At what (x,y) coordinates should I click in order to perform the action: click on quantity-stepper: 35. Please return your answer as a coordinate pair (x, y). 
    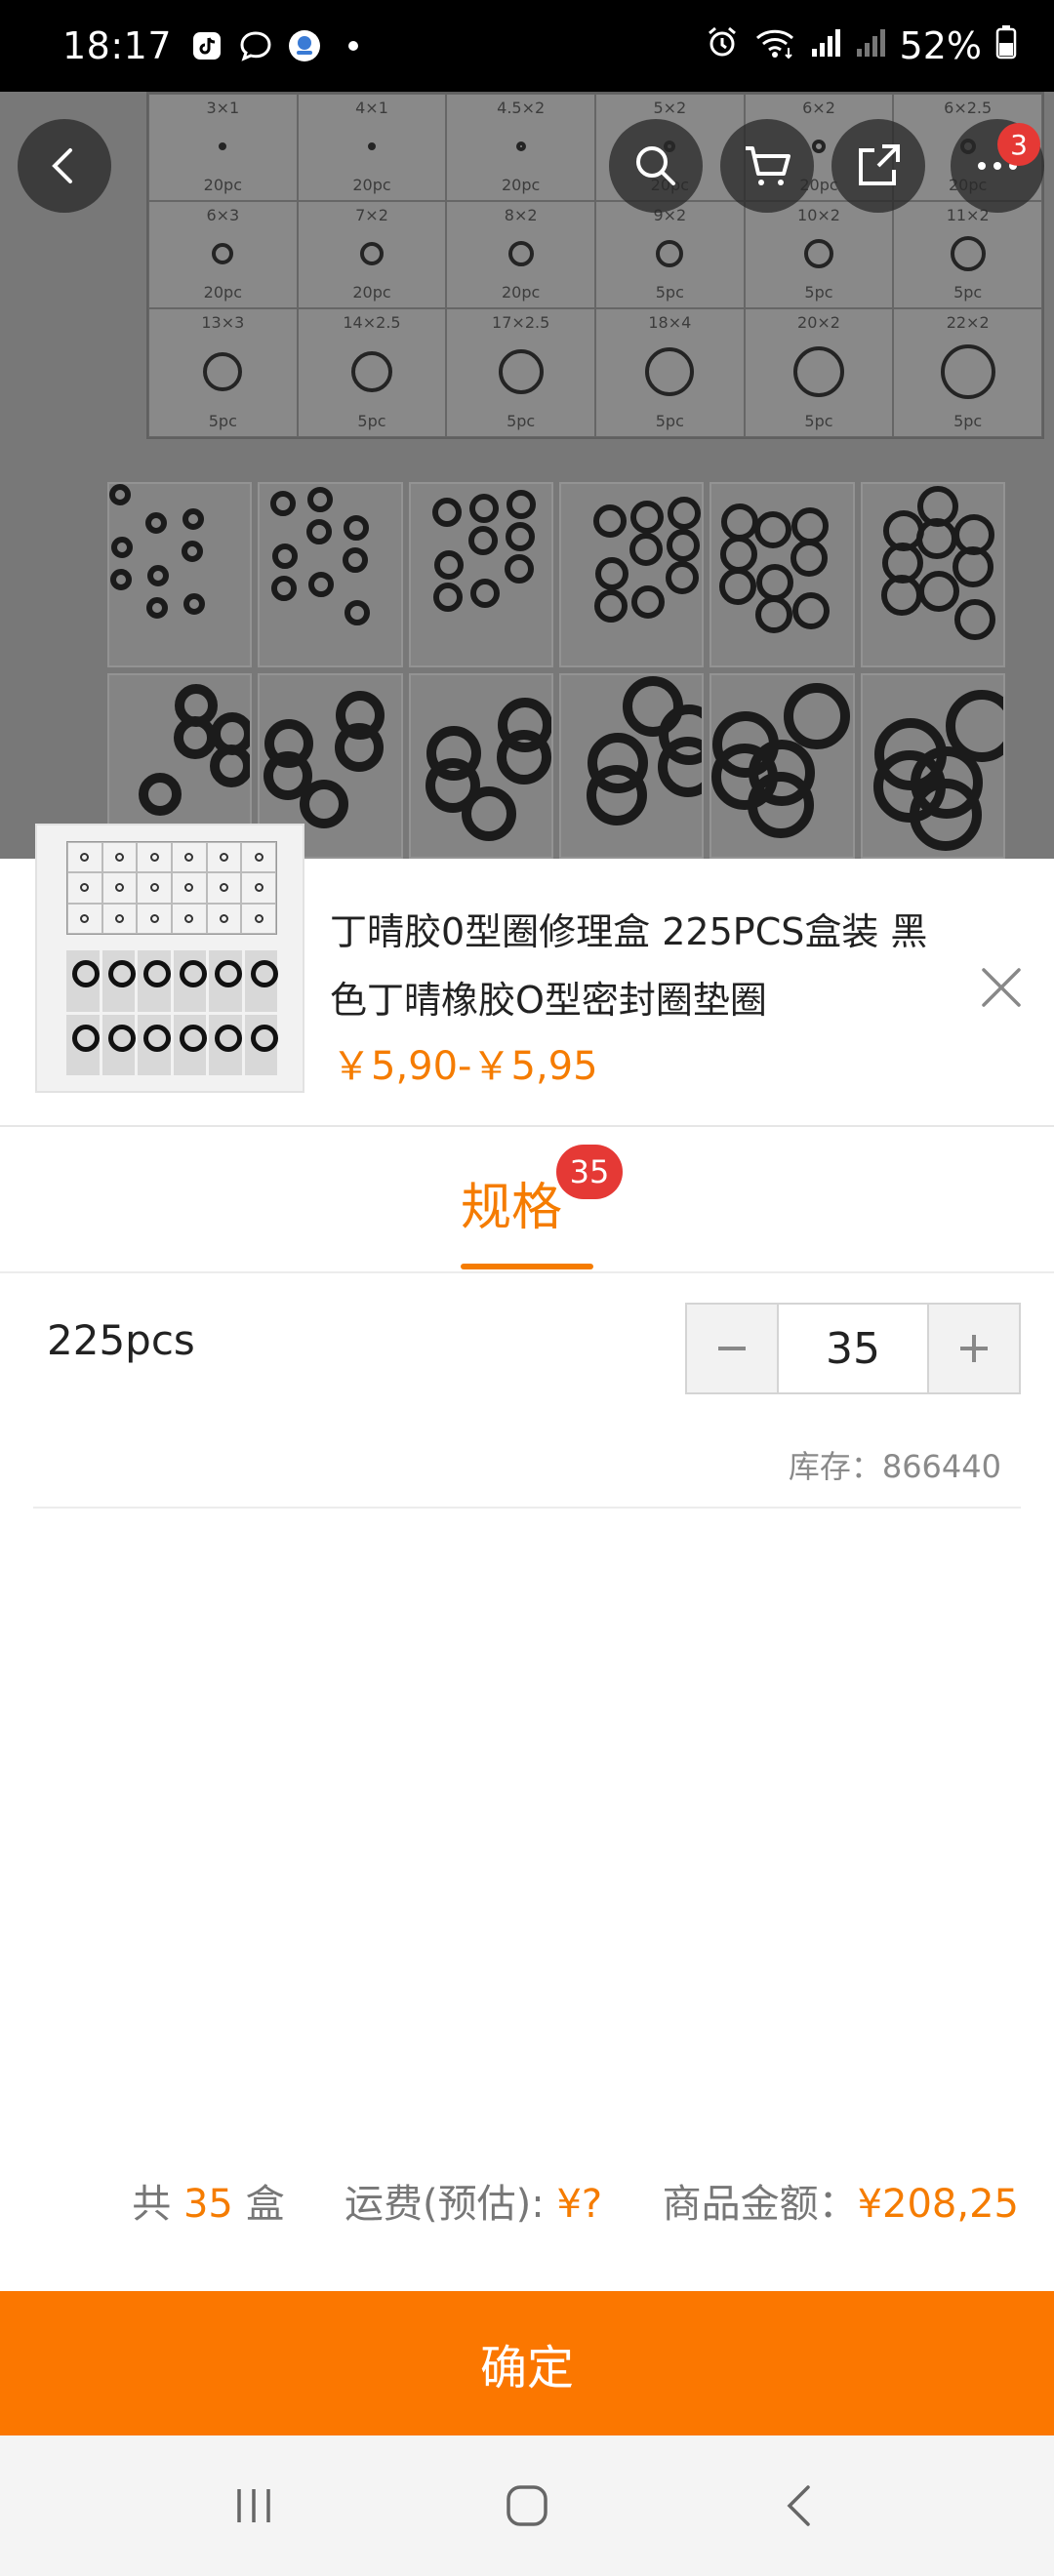
    Looking at the image, I should click on (853, 1348).